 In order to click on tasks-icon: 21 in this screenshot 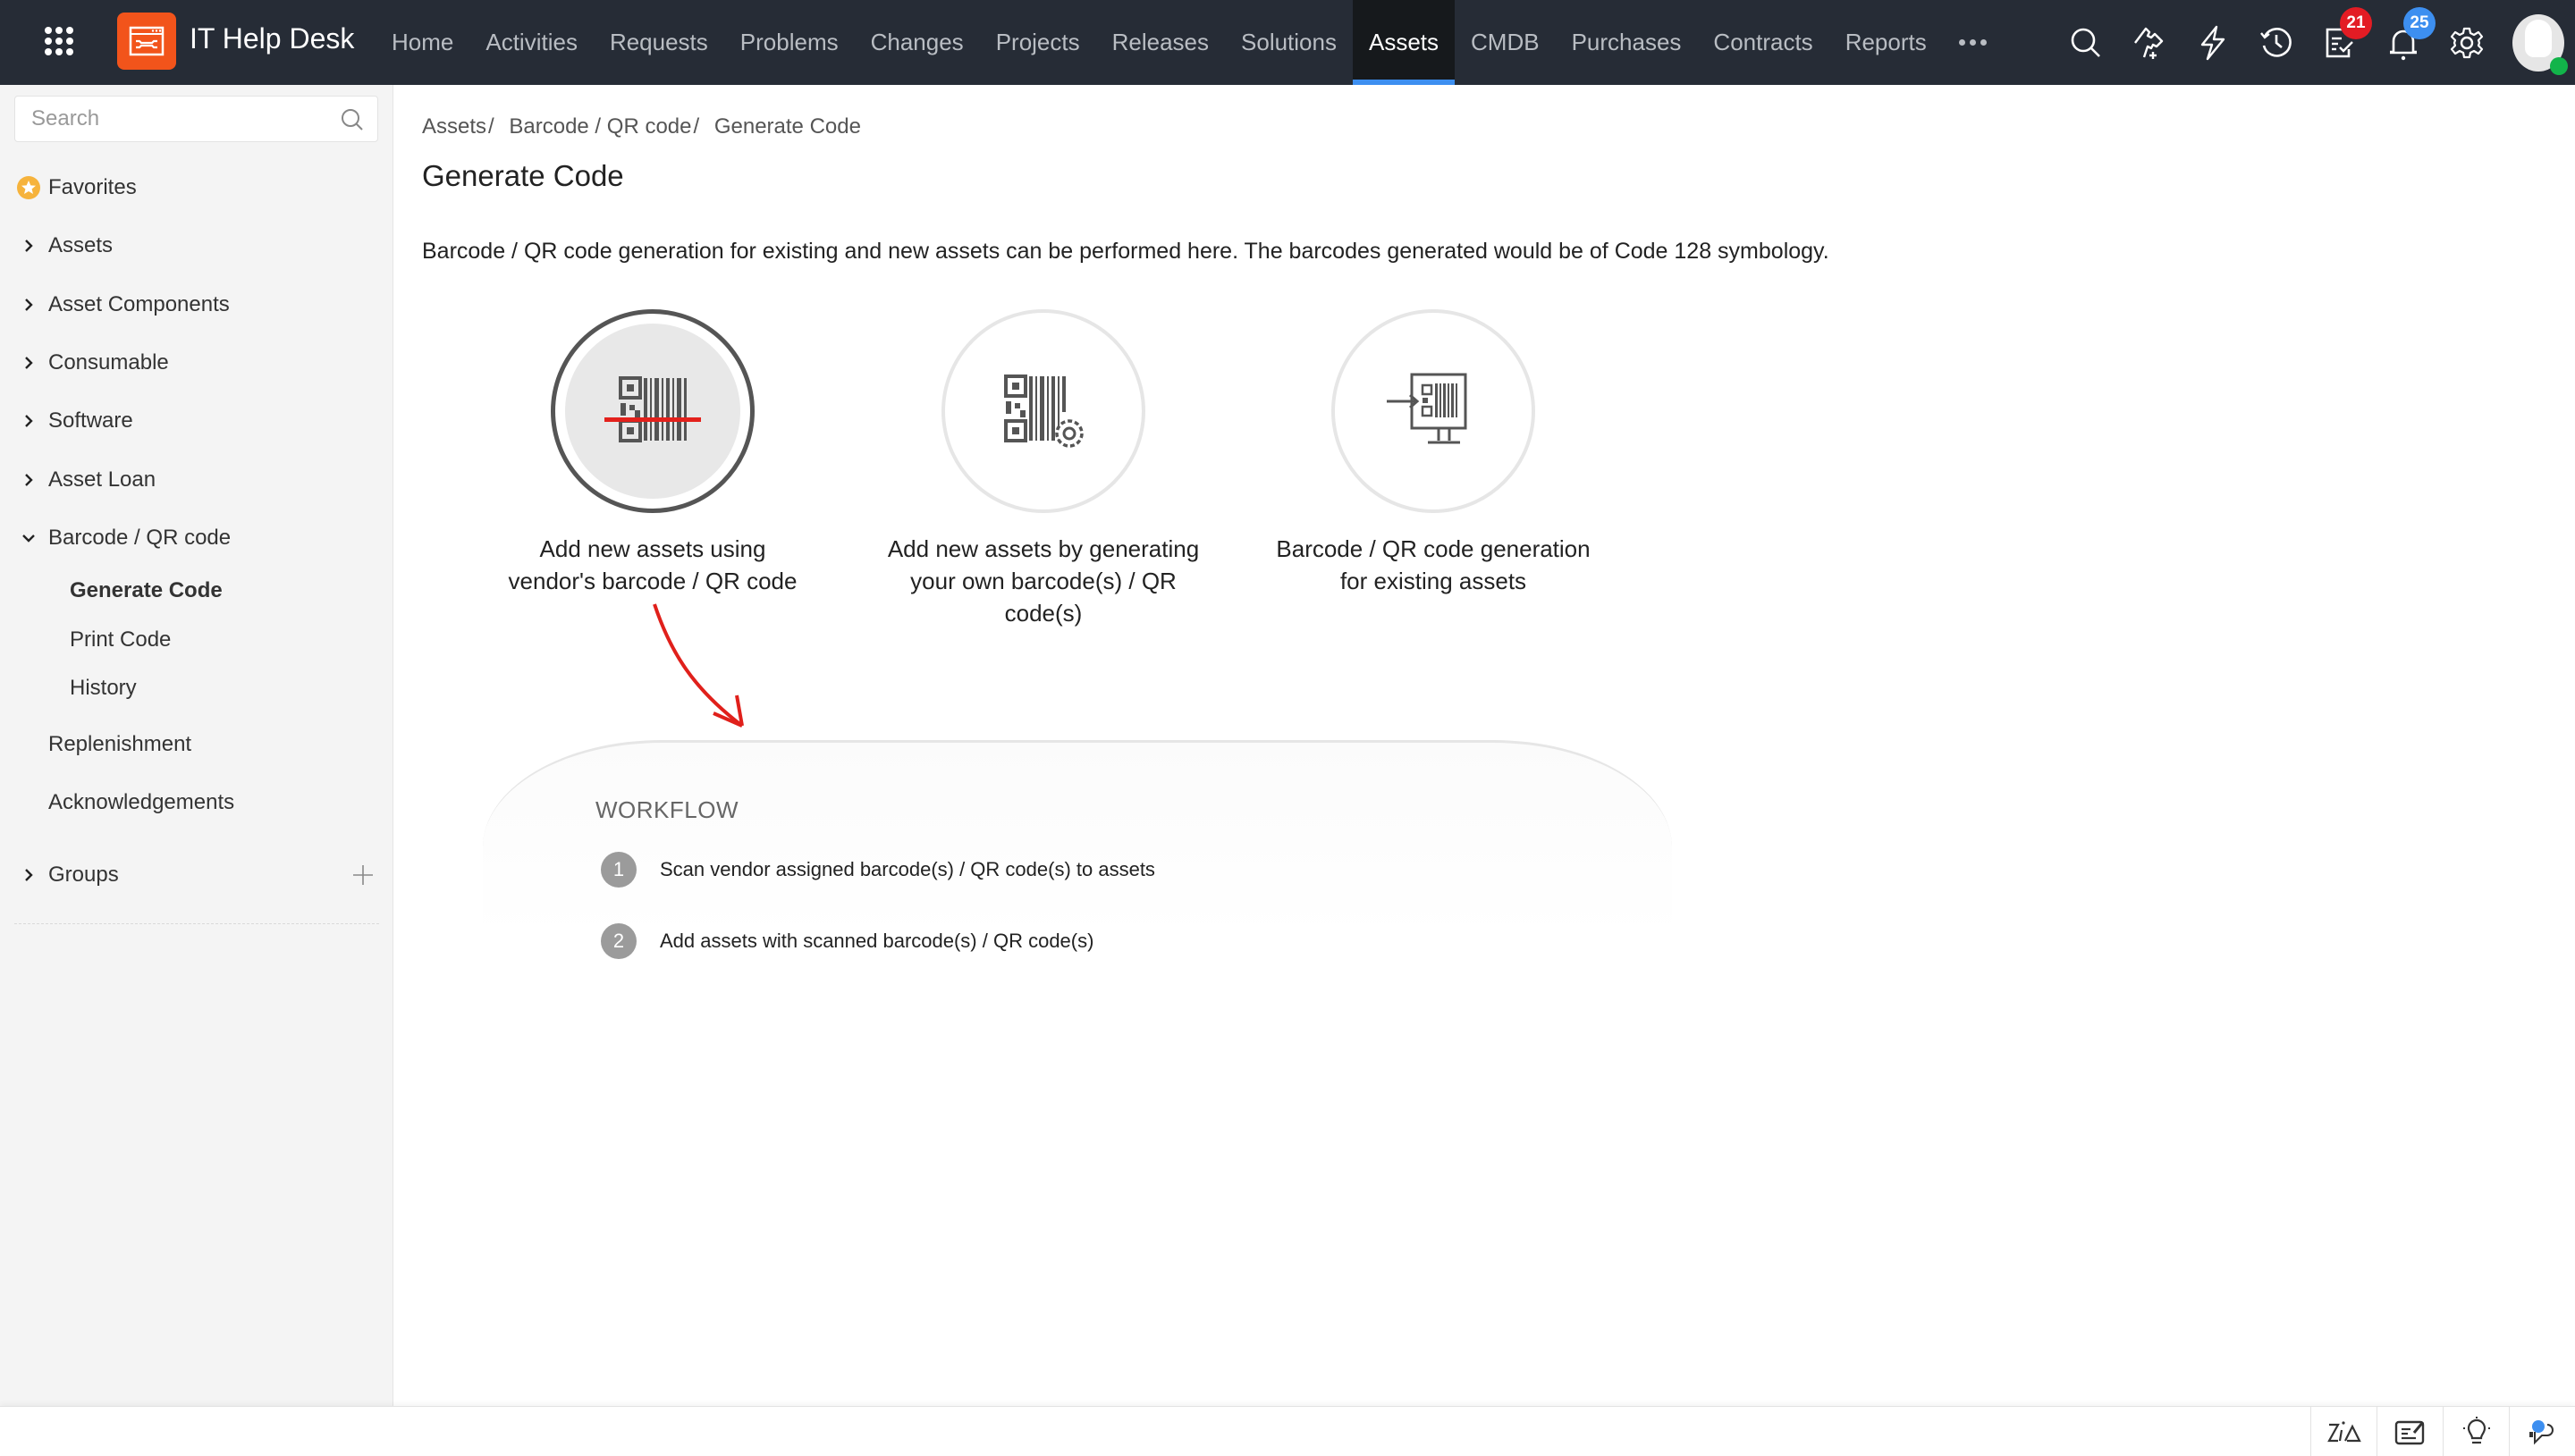, I will do `click(2340, 42)`.